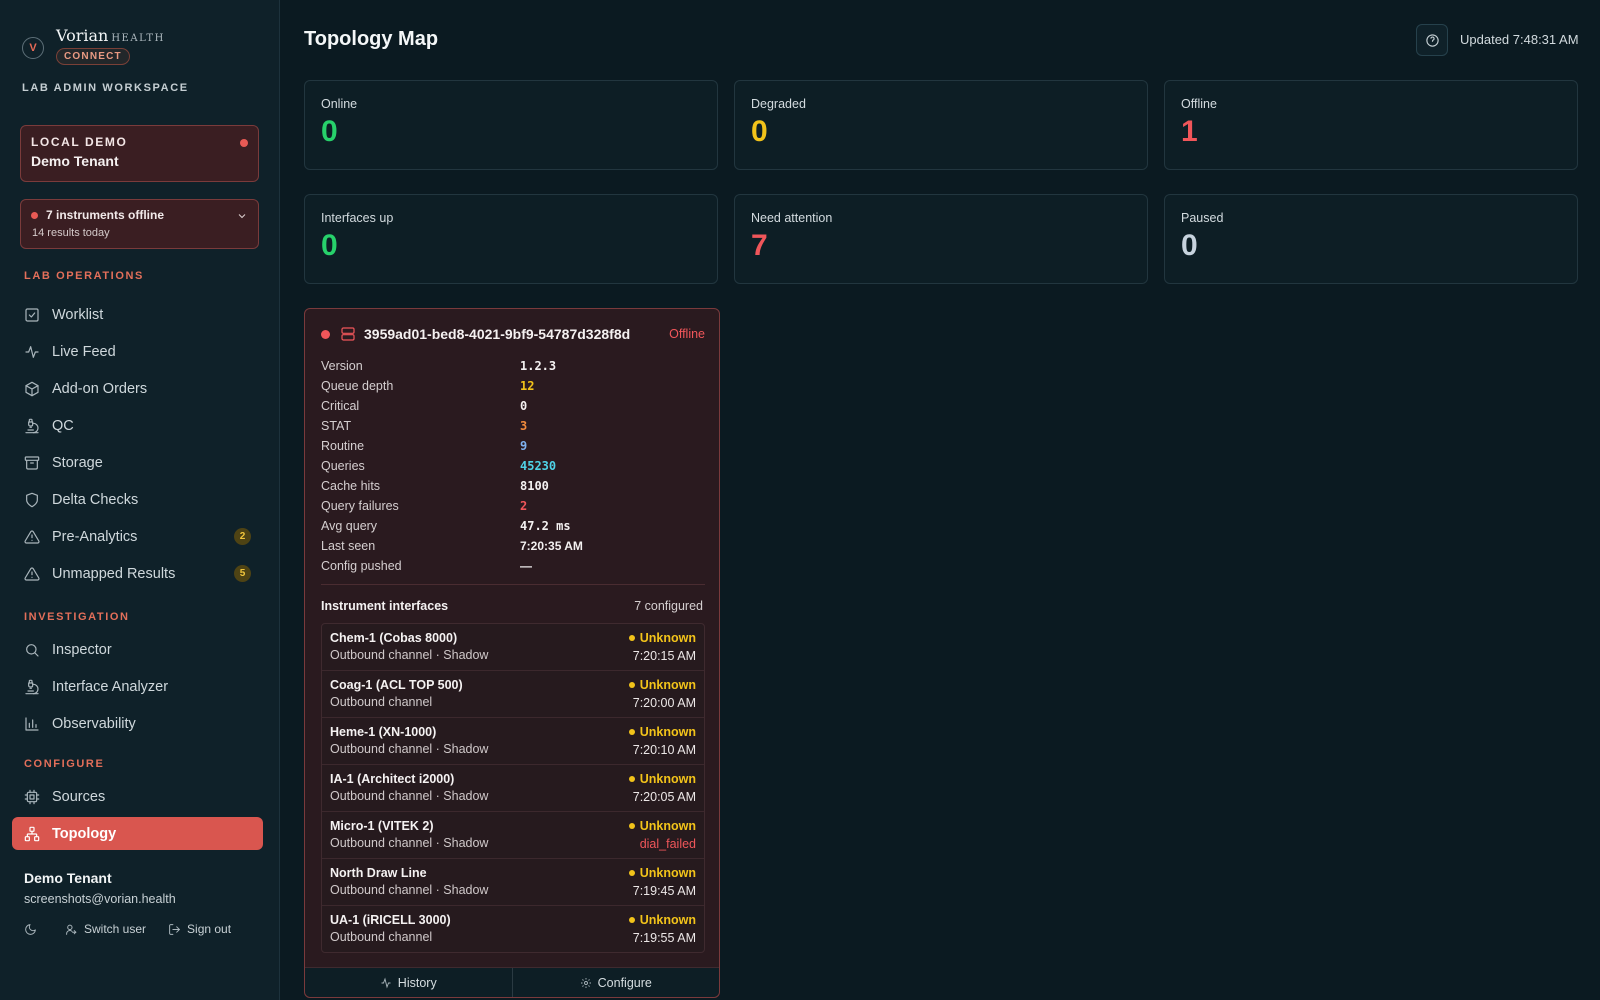 This screenshot has height=1000, width=1600. I want to click on sidebar-item-storage: Storage, so click(137, 462).